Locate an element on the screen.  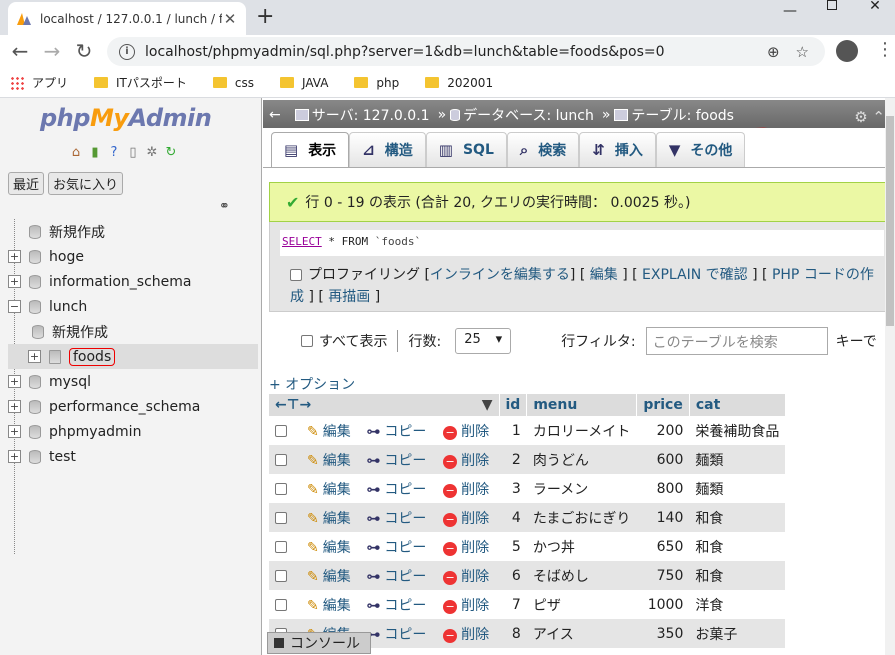
sort-arrows-icon: ←⊤→ is located at coordinates (293, 405).